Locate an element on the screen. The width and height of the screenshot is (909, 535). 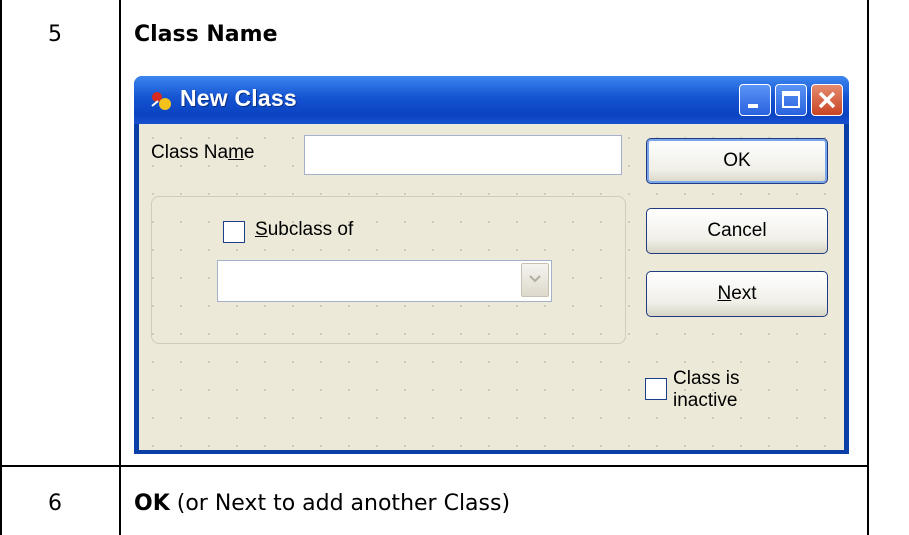
label-text: e is located at coordinates (249, 152).